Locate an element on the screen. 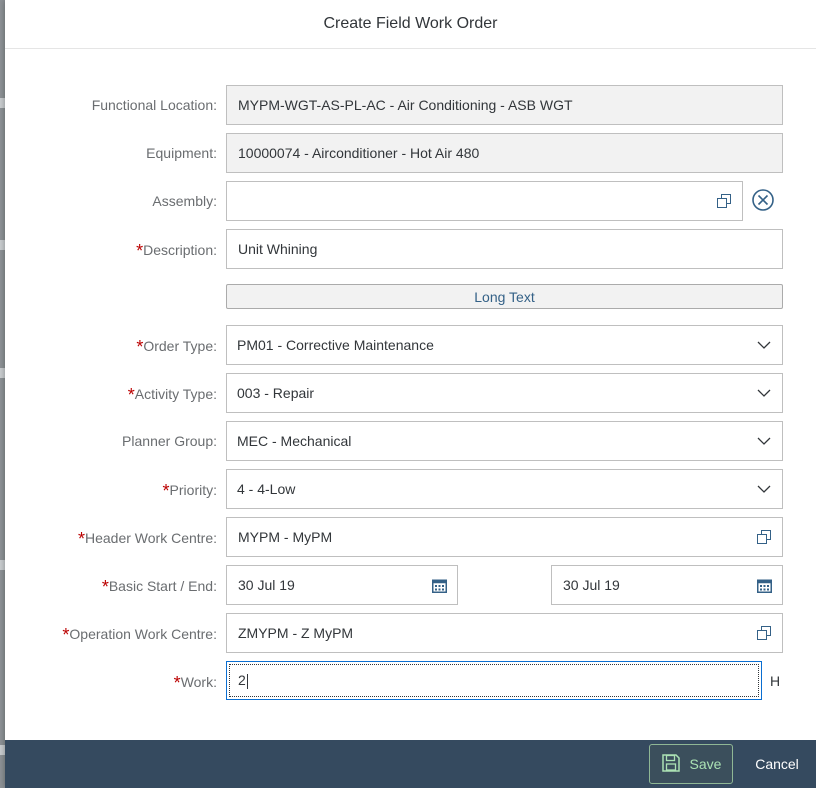 The width and height of the screenshot is (816, 788). priority-select: 4 - 4-Low is located at coordinates (504, 489).